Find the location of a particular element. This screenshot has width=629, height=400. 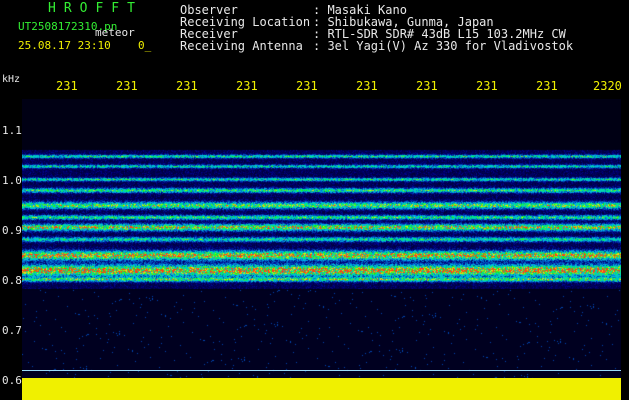

antenna-label: Receiving Antenna is located at coordinates (241, 46).